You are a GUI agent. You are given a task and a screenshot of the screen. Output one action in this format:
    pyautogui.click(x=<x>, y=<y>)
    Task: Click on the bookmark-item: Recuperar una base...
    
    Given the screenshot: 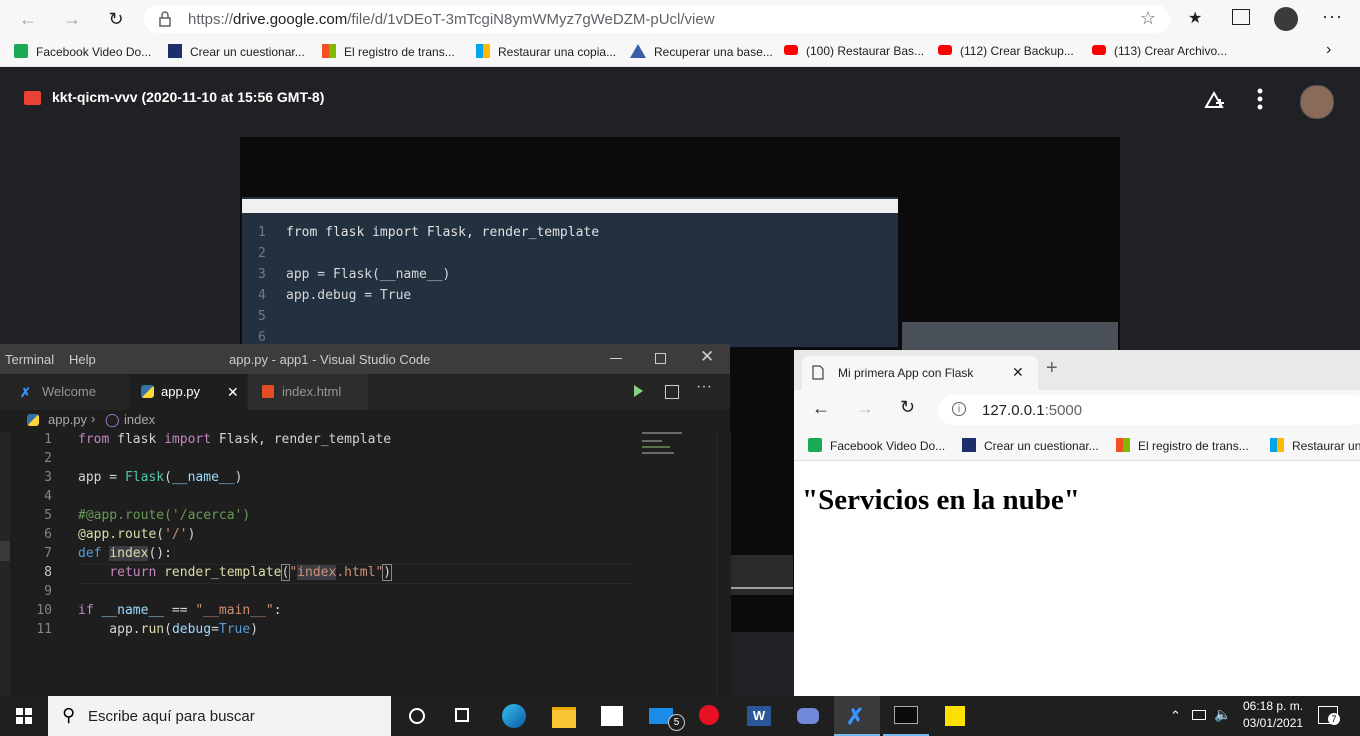 What is the action you would take?
    pyautogui.click(x=701, y=51)
    